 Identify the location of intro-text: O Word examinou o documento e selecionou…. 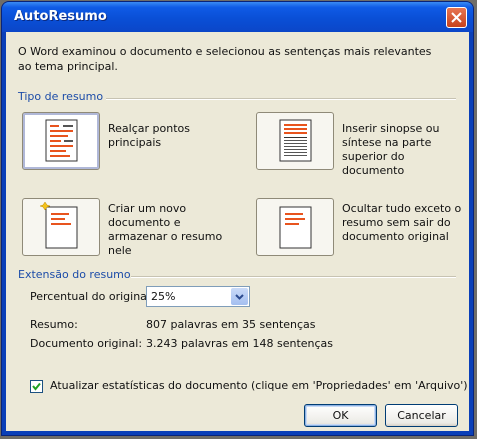
(225, 59).